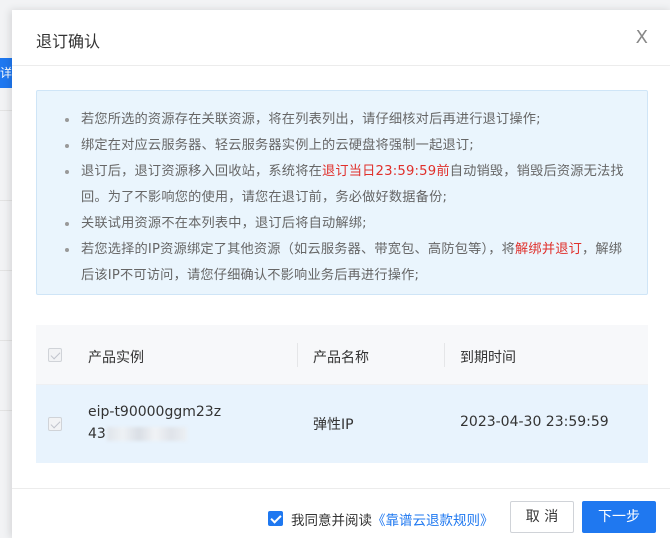  I want to click on notice-item: 关联试用资源不在本列表中，退订后将自动解绑;, so click(346, 224).